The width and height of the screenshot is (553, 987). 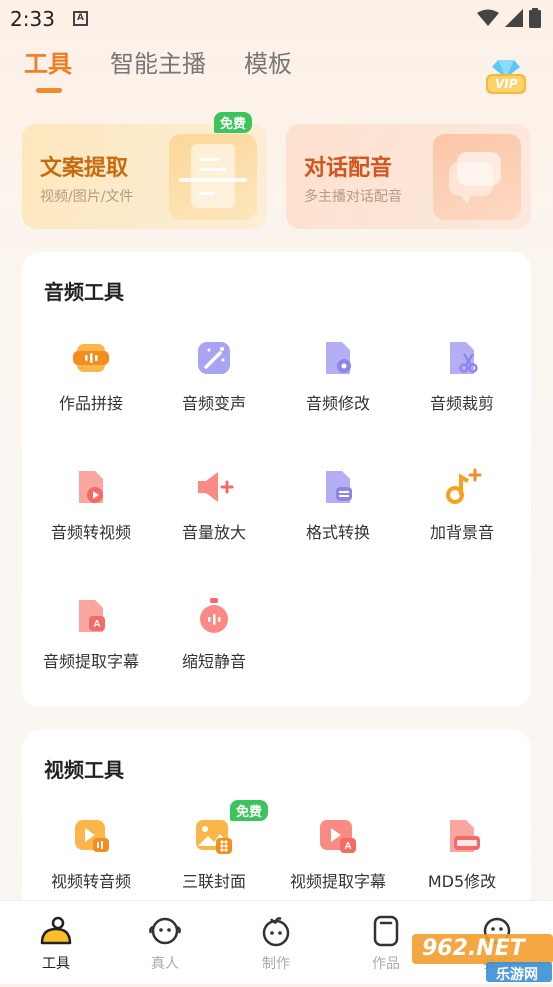 What do you see at coordinates (214, 615) in the screenshot?
I see `stopwatch-icon` at bounding box center [214, 615].